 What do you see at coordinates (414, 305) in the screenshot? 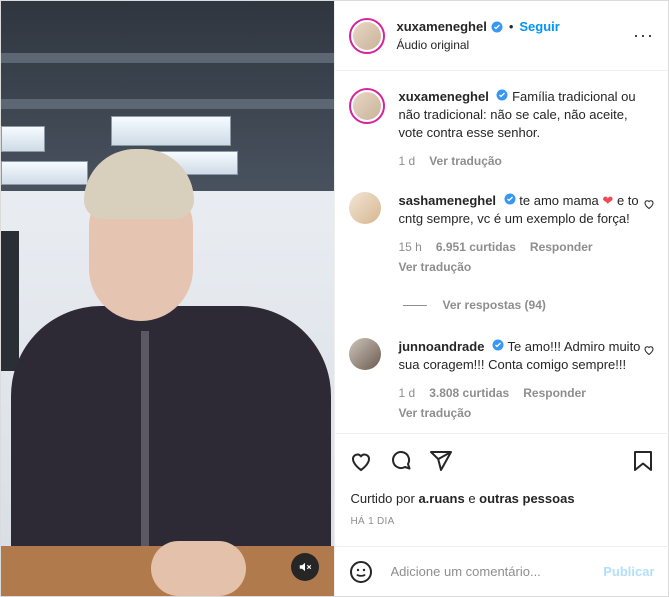
I see `replies-divider` at bounding box center [414, 305].